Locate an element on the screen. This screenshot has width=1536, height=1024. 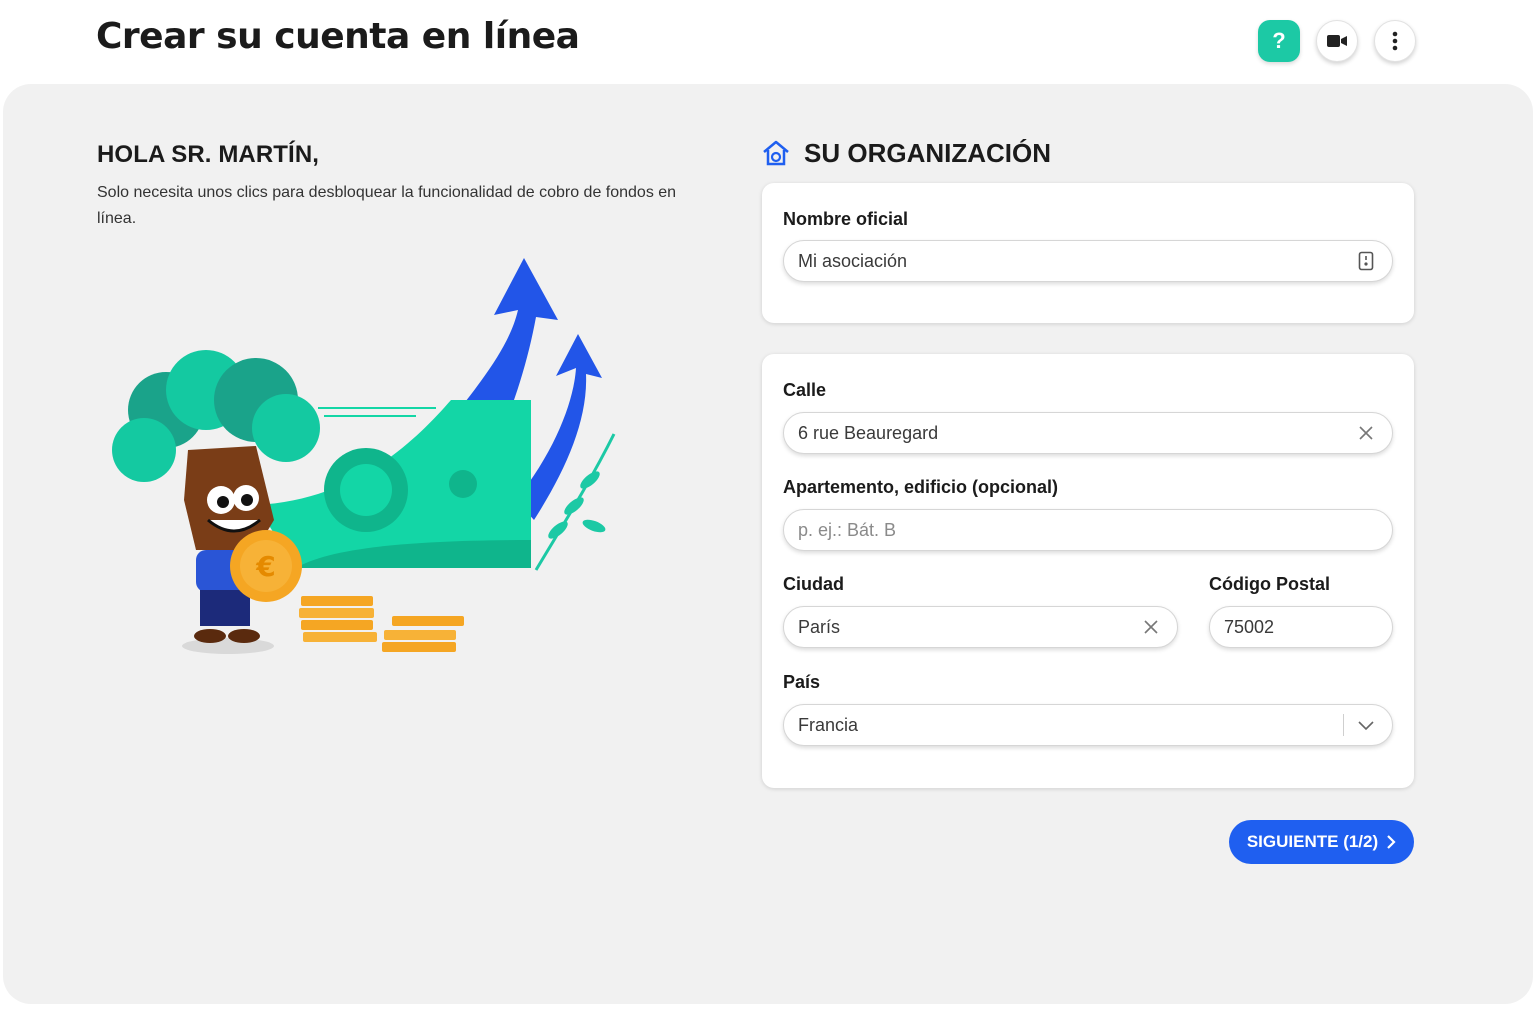
video-button is located at coordinates (1337, 41).